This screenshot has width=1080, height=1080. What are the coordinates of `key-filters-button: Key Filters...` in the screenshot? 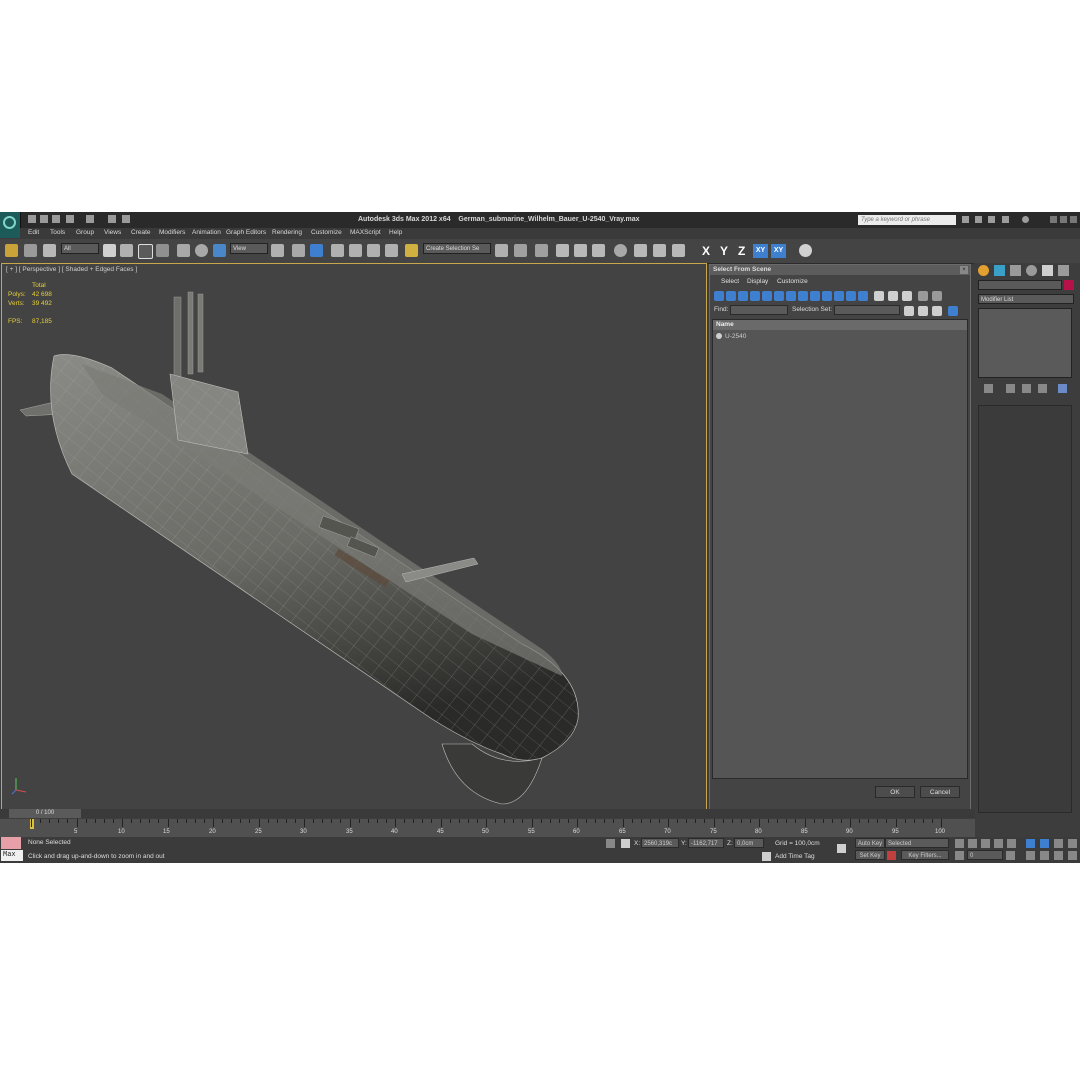 It's located at (925, 855).